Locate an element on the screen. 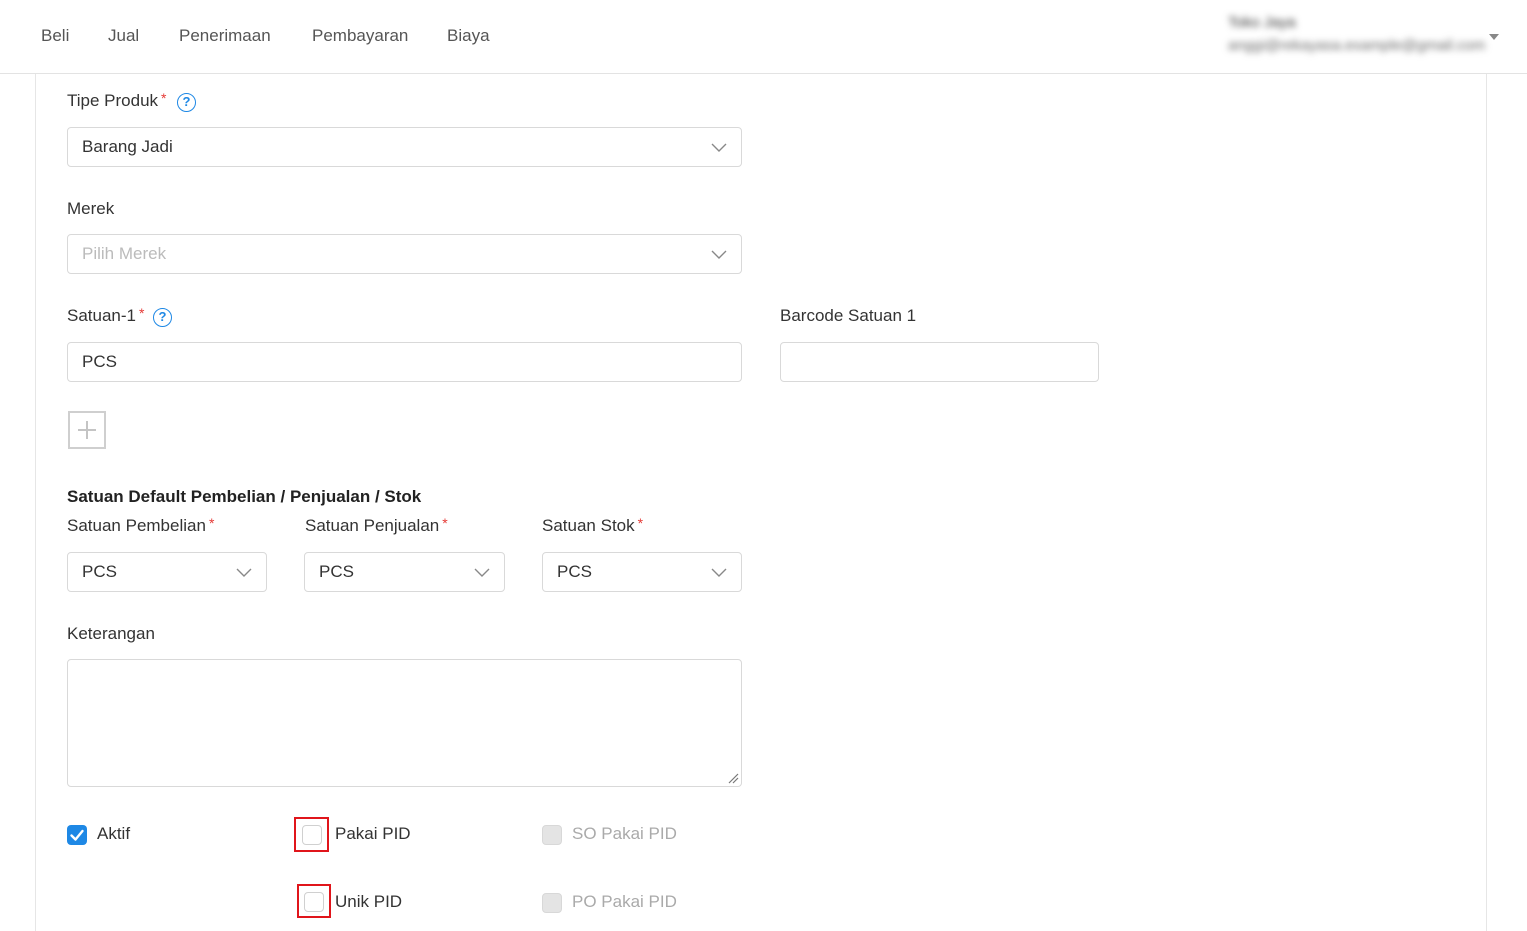 The width and height of the screenshot is (1527, 931). satuan-penjualan-label-text: Satuan Penjualan is located at coordinates (372, 525).